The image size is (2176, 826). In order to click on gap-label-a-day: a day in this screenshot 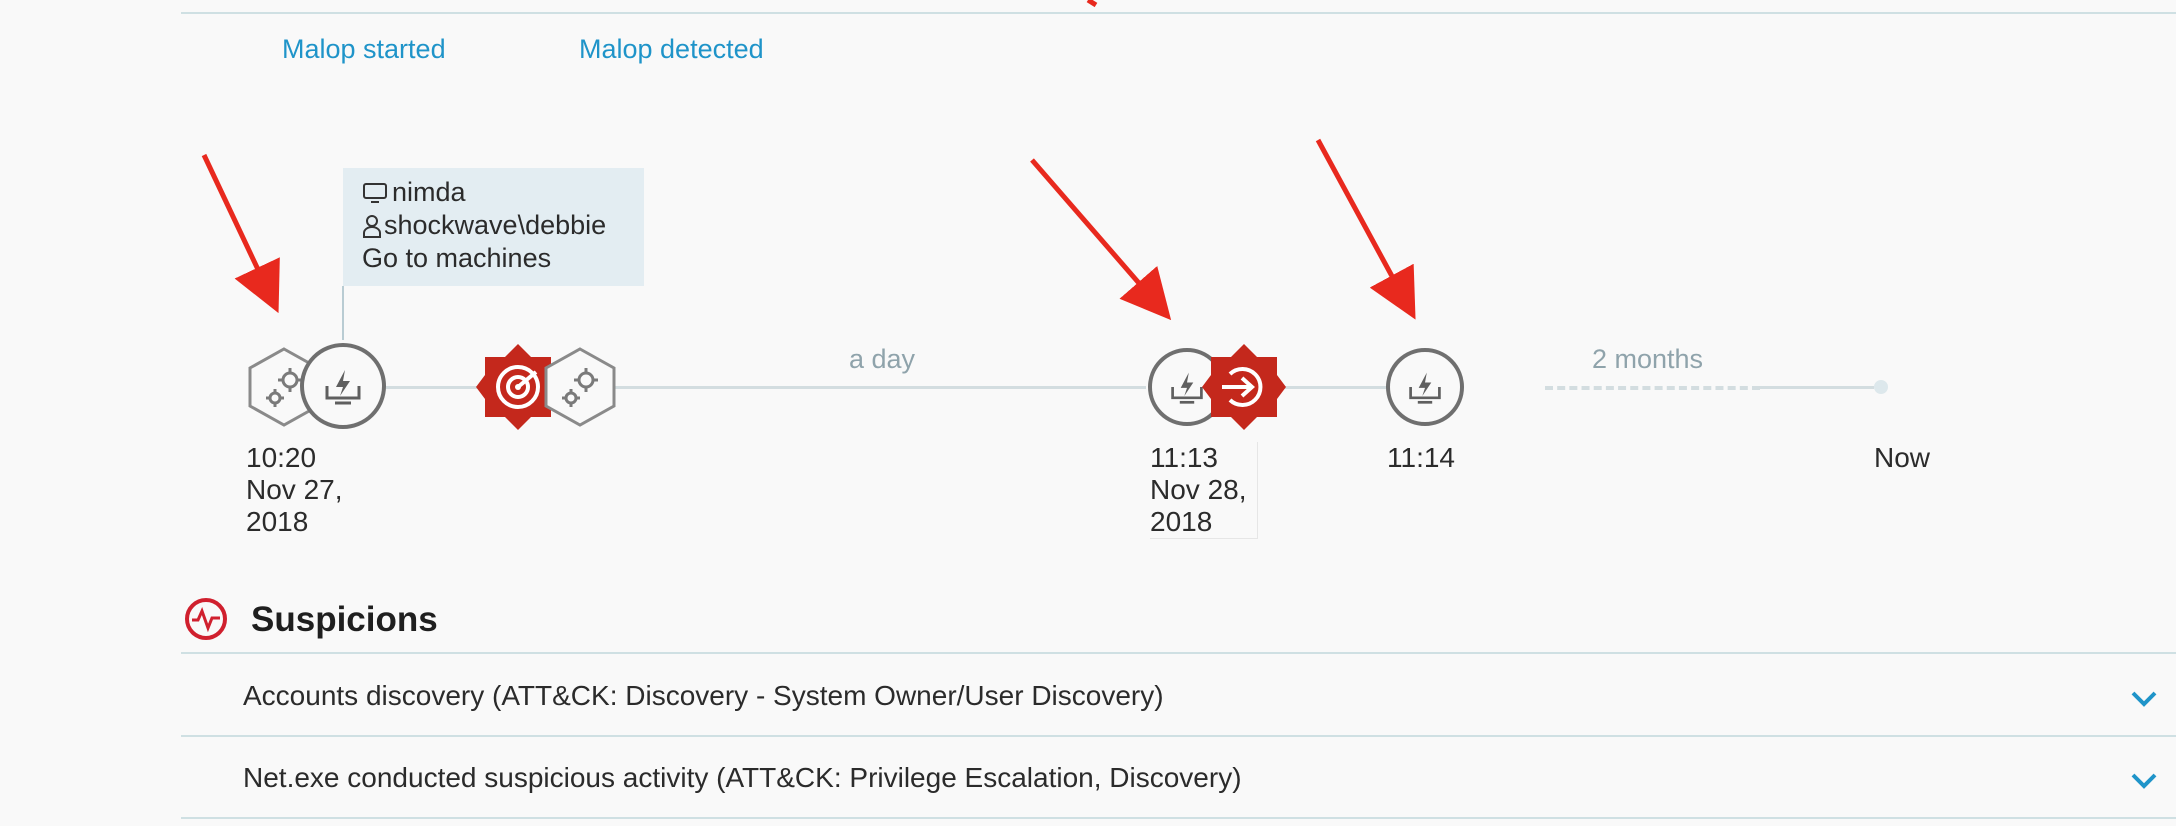, I will do `click(882, 359)`.